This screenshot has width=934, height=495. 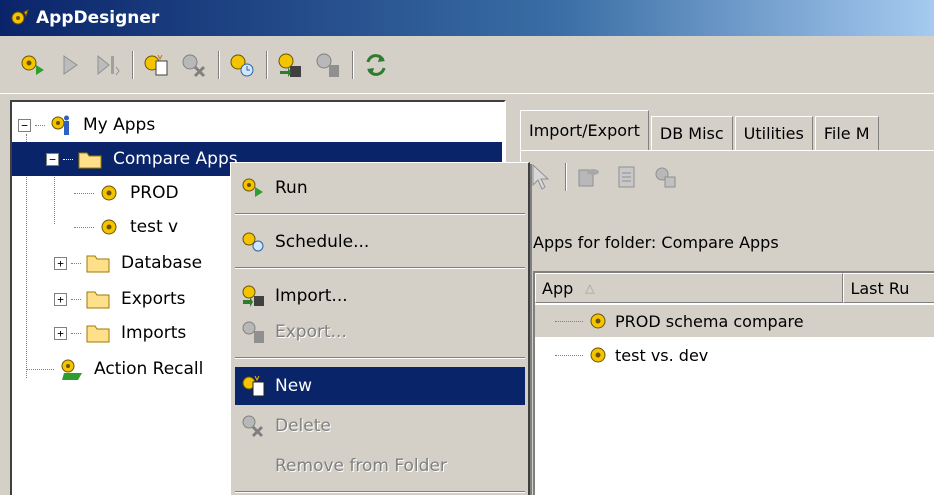 What do you see at coordinates (291, 188) in the screenshot?
I see `menu-label: Run` at bounding box center [291, 188].